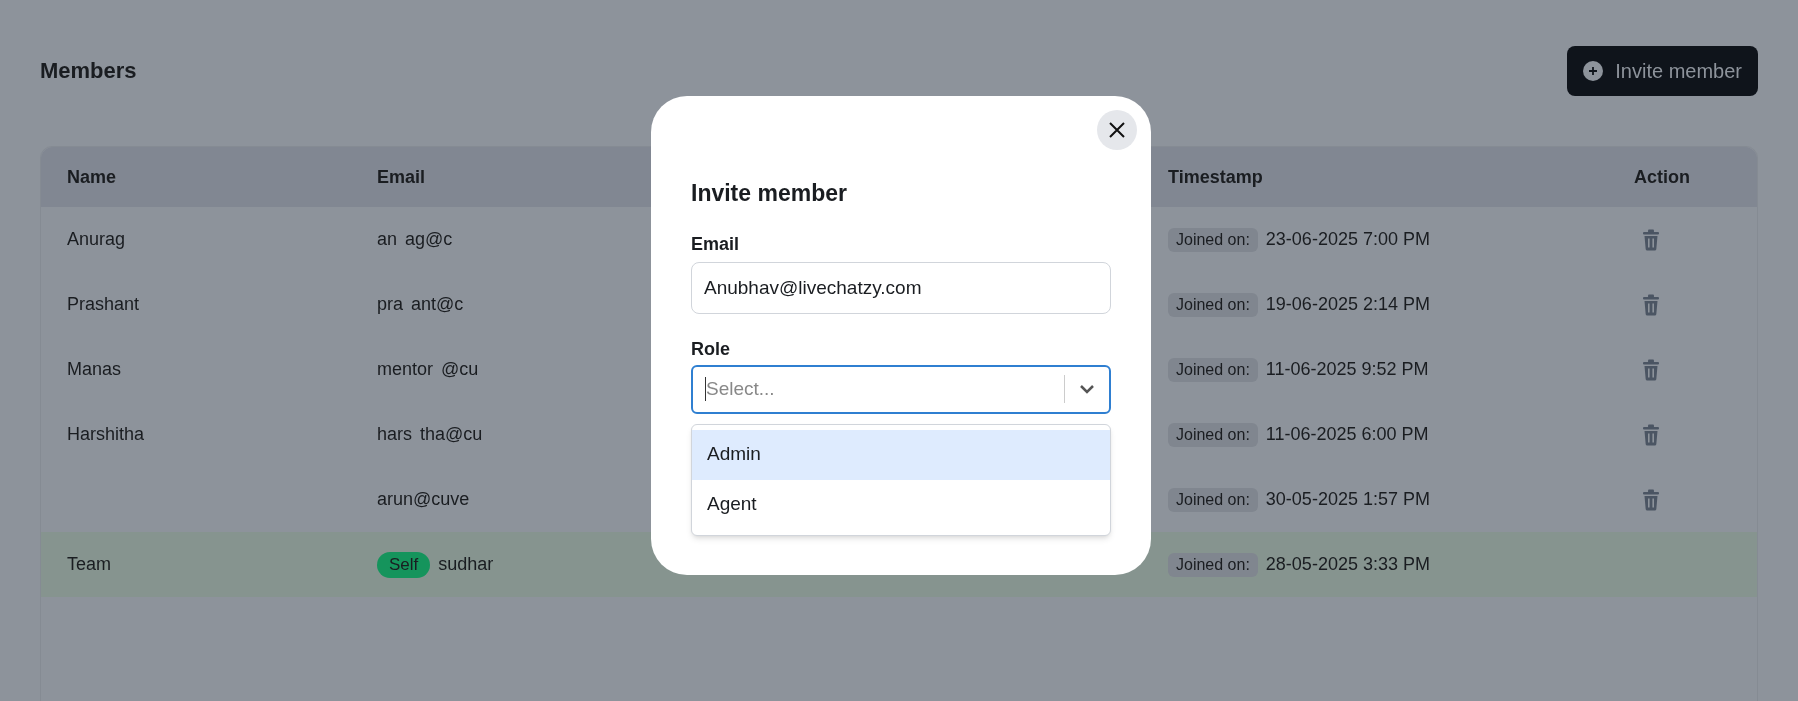 The width and height of the screenshot is (1798, 701). What do you see at coordinates (401, 177) in the screenshot?
I see `column-header: Email` at bounding box center [401, 177].